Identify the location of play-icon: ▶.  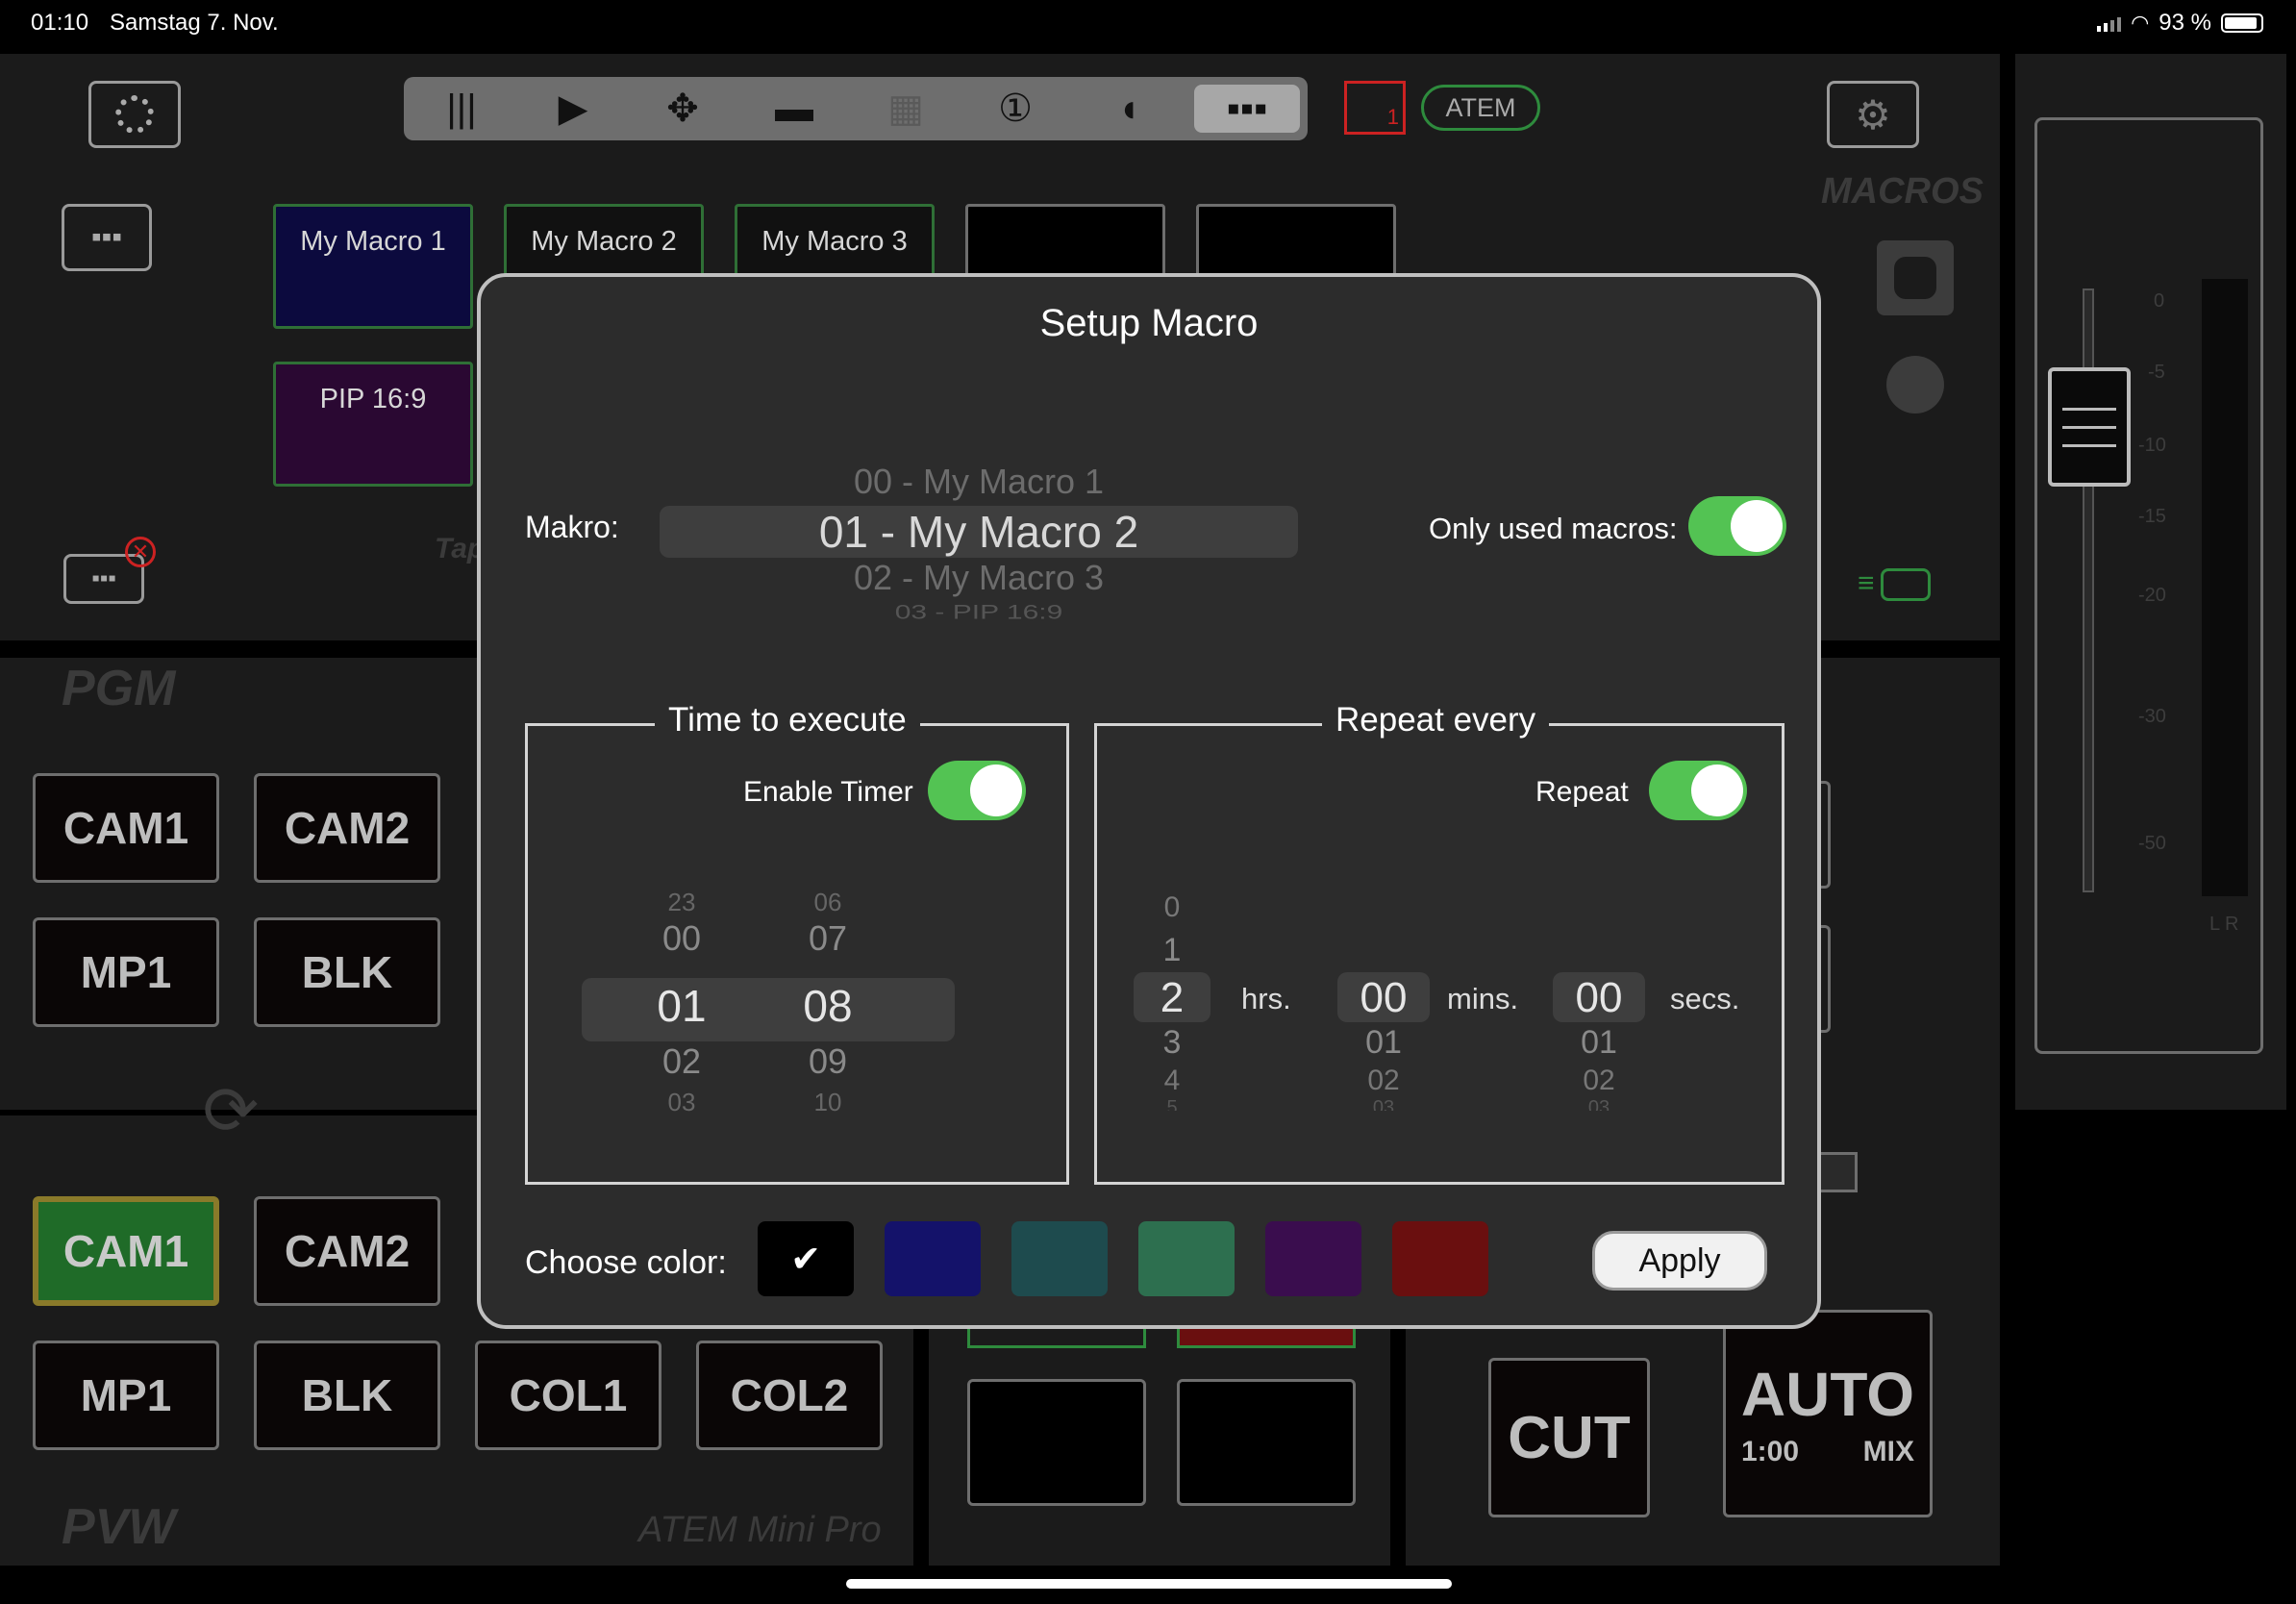
(573, 109).